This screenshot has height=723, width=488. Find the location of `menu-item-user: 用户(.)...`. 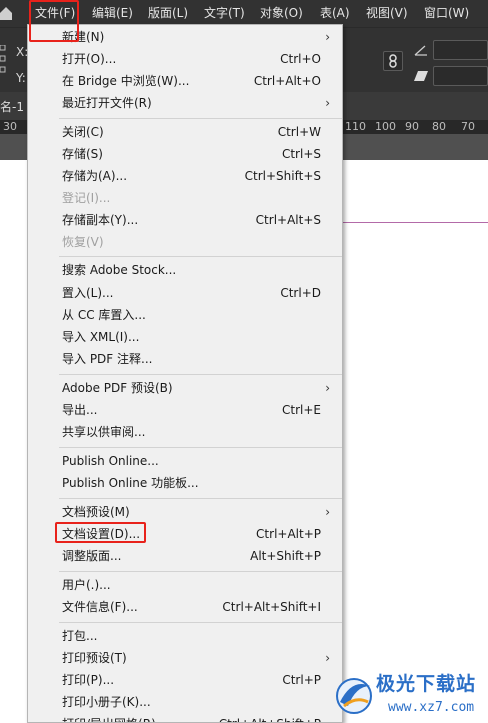

menu-item-user: 用户(.)... is located at coordinates (185, 585).